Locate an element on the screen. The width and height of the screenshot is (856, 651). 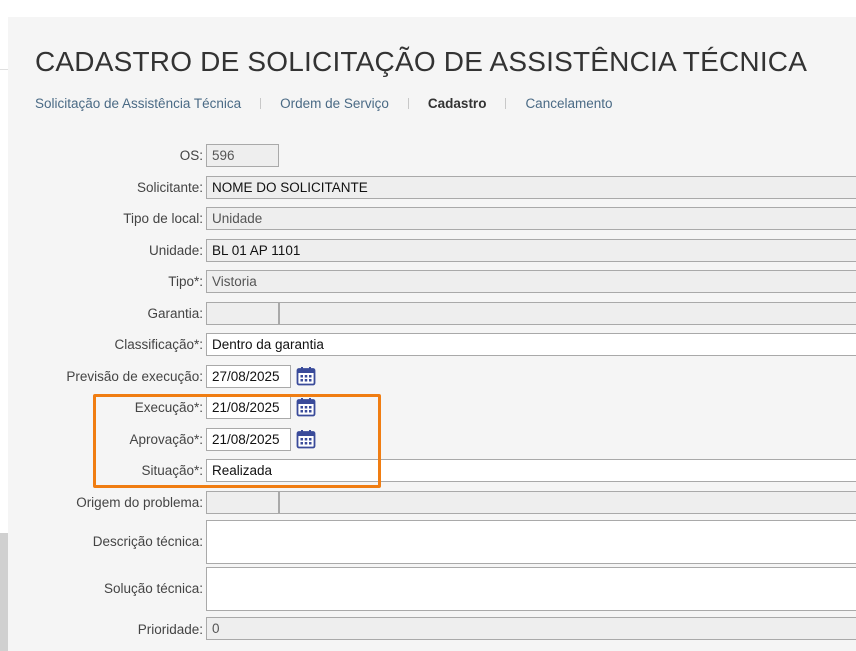
garantia-field is located at coordinates (531, 313).